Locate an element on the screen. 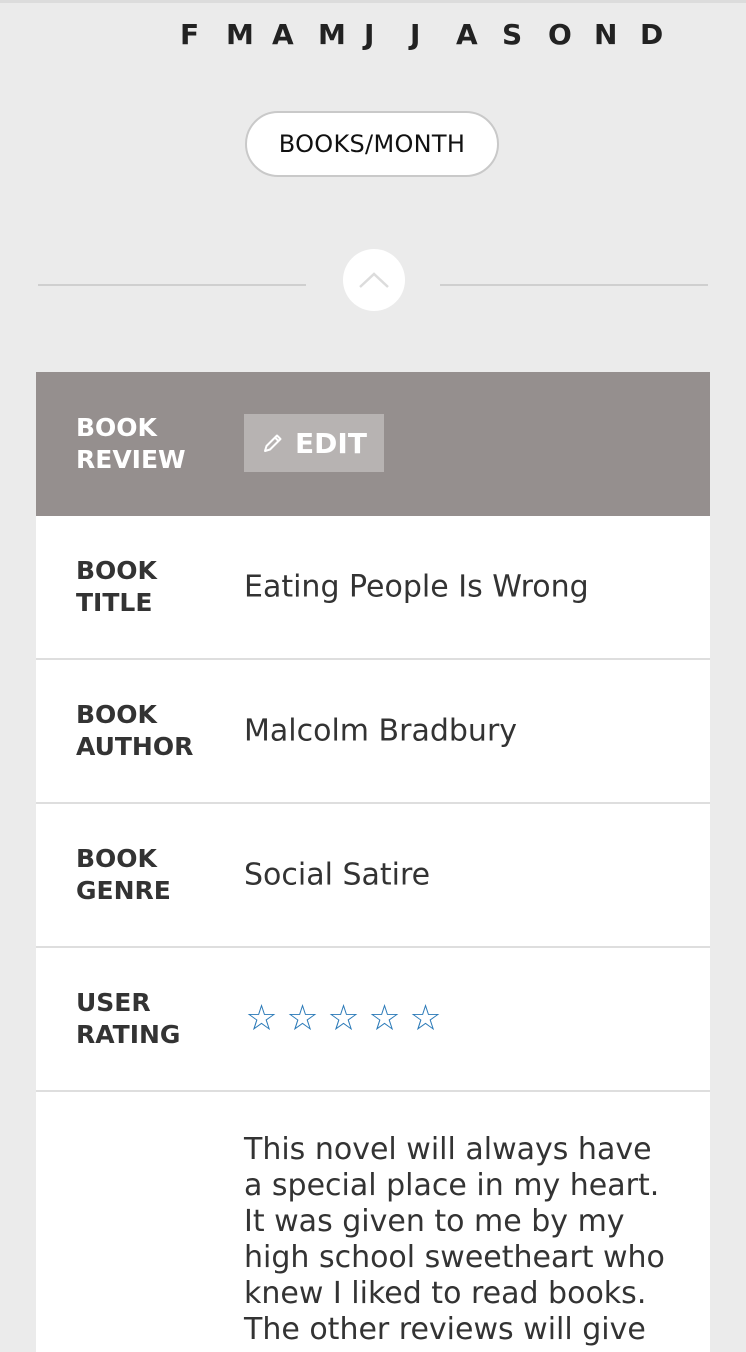 The width and height of the screenshot is (746, 1352). book-genre-value: Social Satire is located at coordinates (337, 875).